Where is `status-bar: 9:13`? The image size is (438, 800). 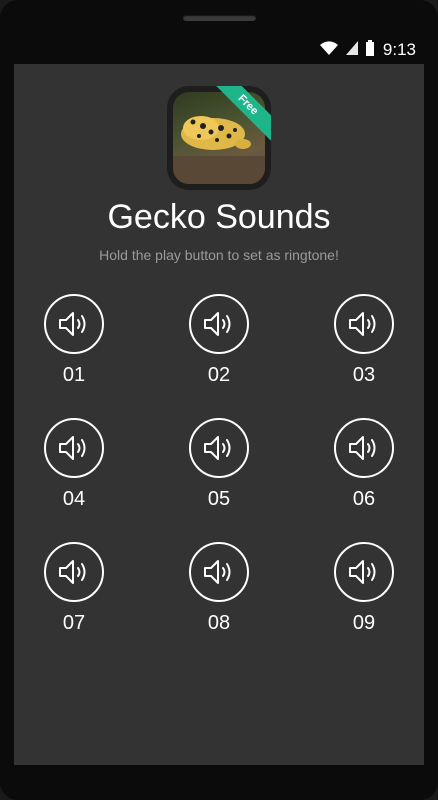
status-bar: 9:13 is located at coordinates (219, 50).